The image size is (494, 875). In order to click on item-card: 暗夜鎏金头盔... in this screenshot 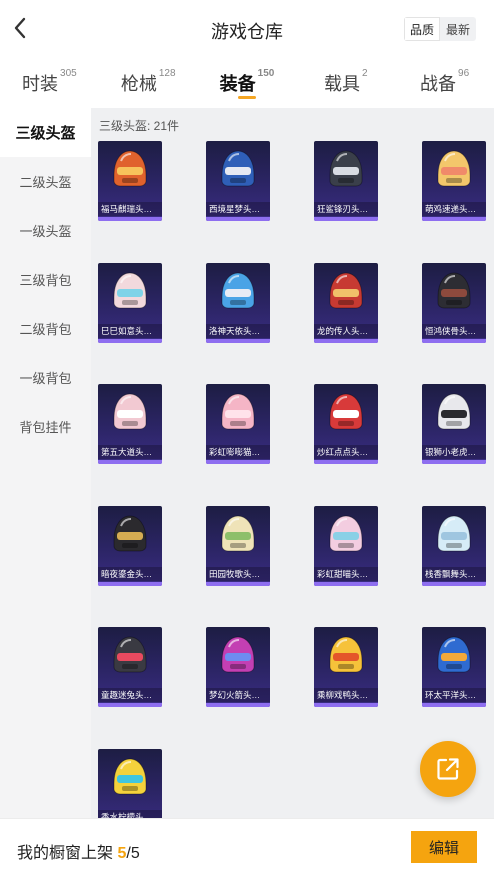, I will do `click(130, 545)`.